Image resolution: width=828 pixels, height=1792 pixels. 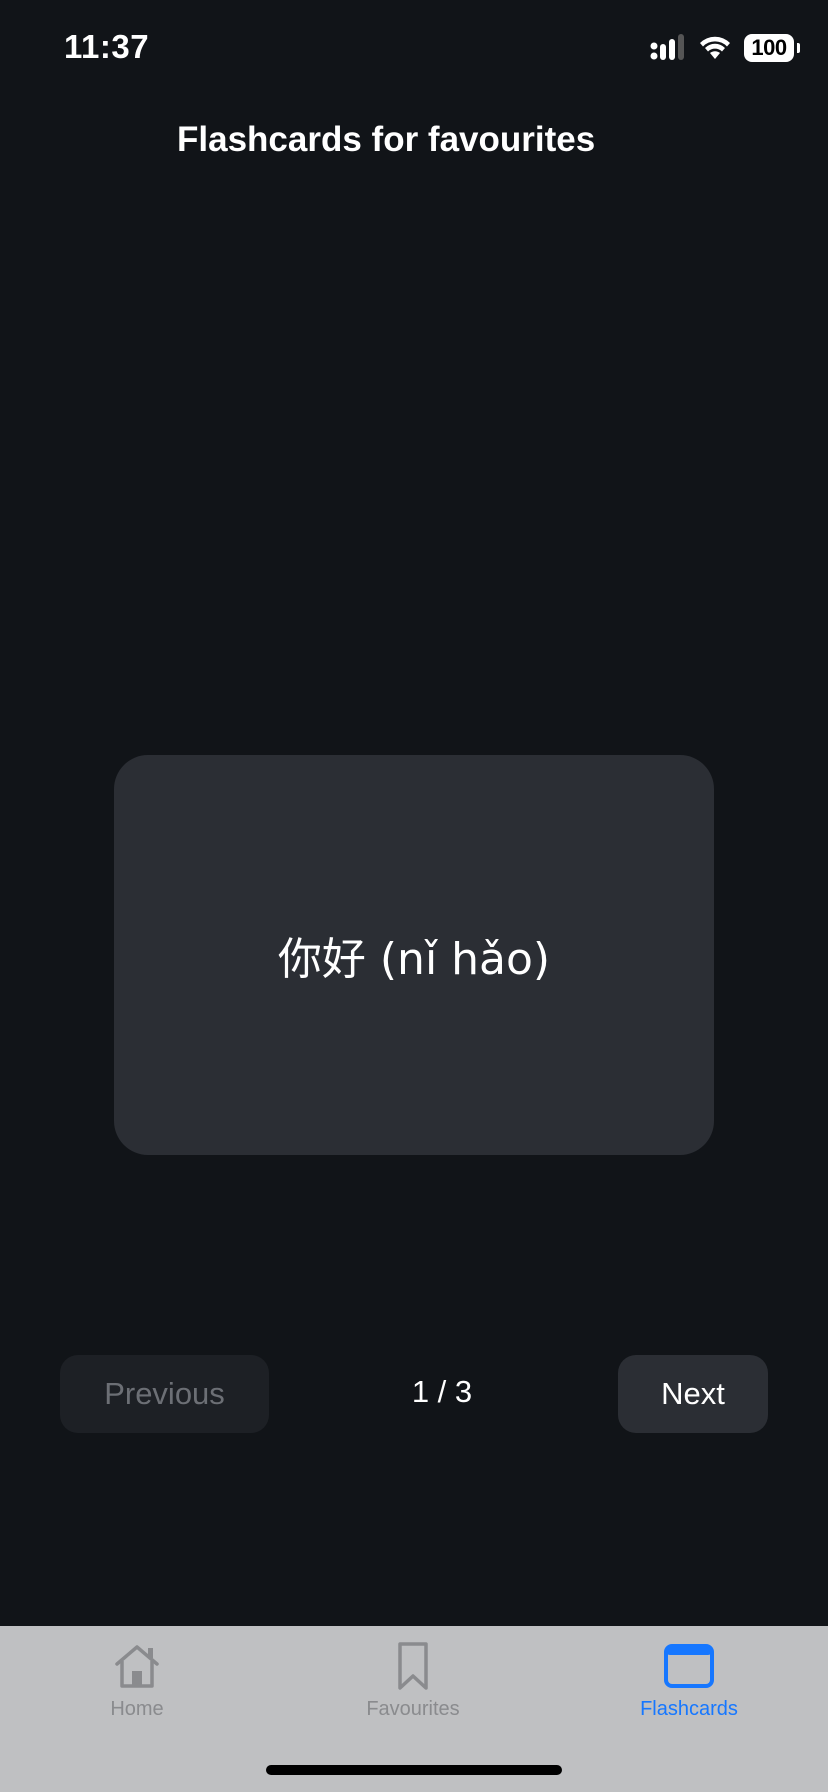 I want to click on battery-tip, so click(x=798, y=48).